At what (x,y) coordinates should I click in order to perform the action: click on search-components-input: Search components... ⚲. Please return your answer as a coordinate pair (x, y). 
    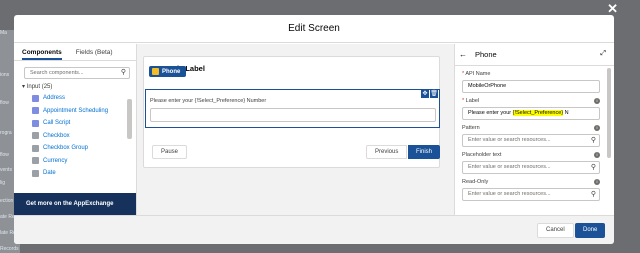
    Looking at the image, I should click on (77, 73).